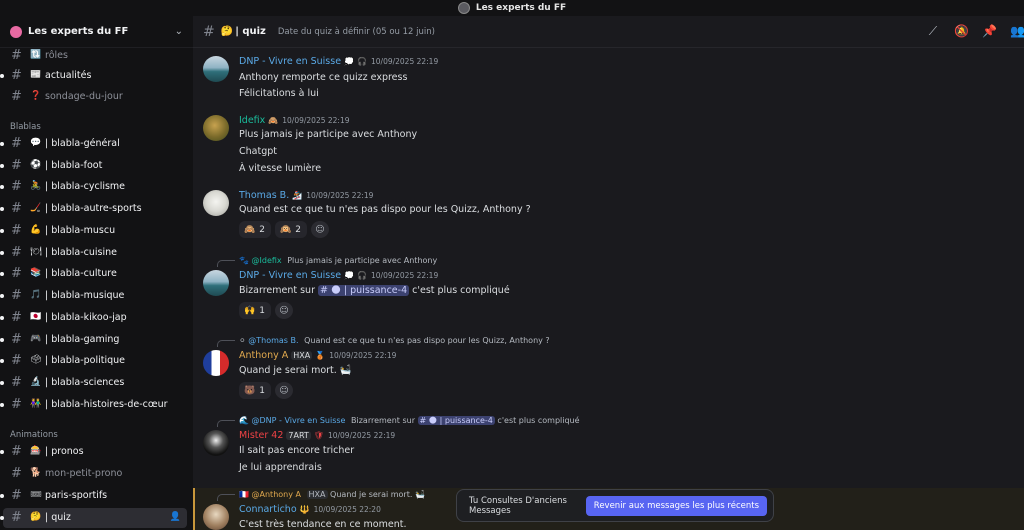 This screenshot has width=1024, height=530. What do you see at coordinates (96, 452) in the screenshot?
I see `channel-pronos: # 🎰 | pronos` at bounding box center [96, 452].